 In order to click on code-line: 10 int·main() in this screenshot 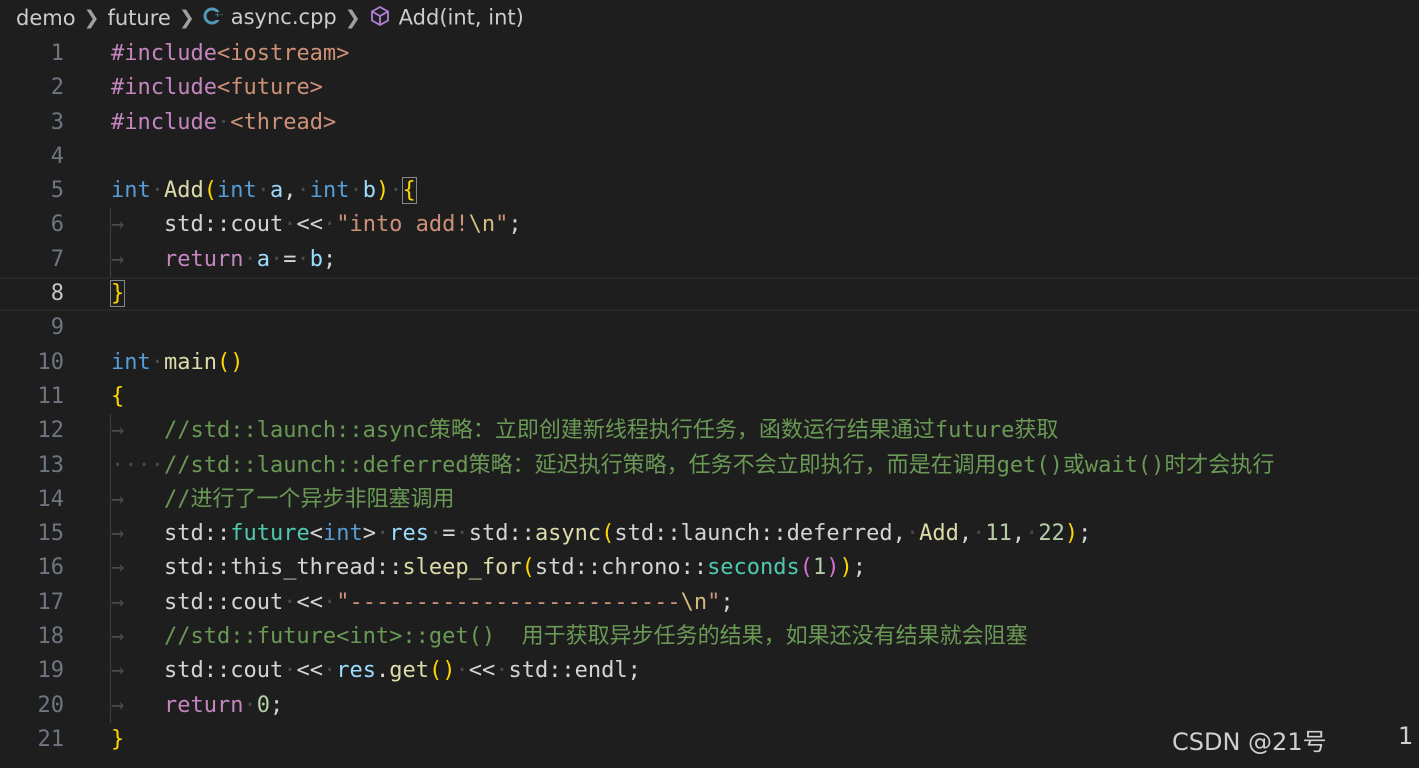, I will do `click(709, 363)`.